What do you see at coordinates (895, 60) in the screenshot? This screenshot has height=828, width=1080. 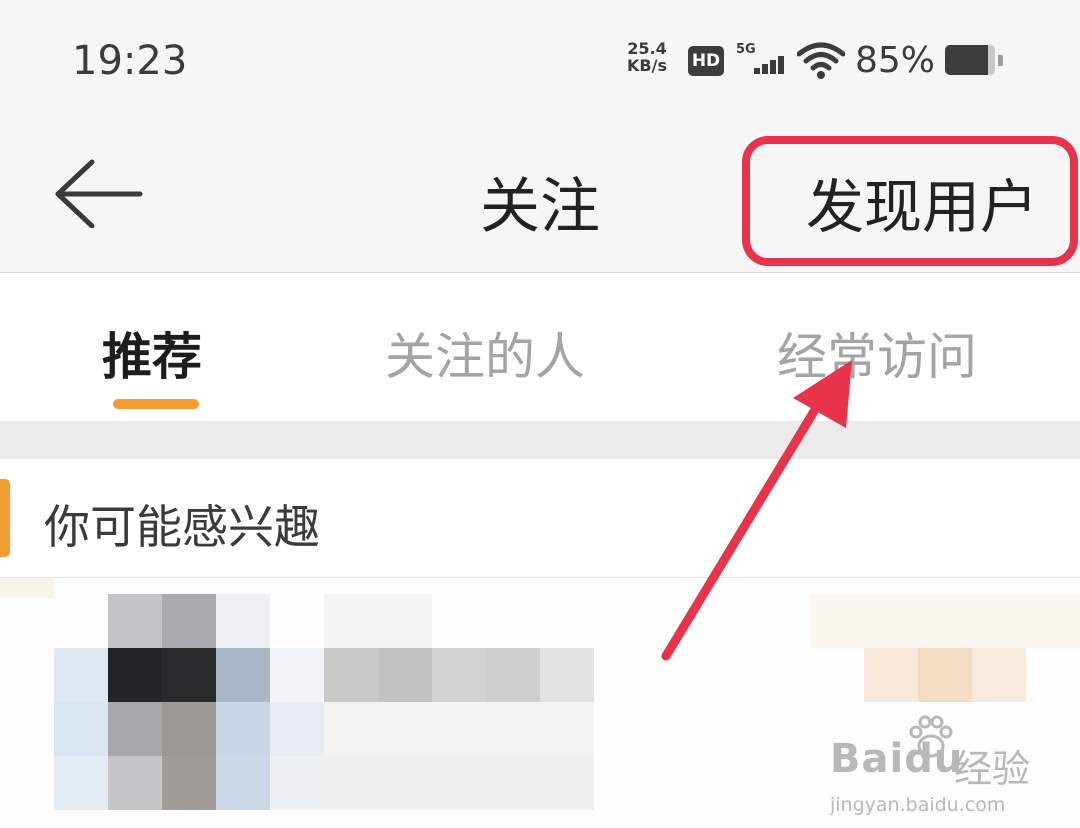 I see `battery-percent: 85%` at bounding box center [895, 60].